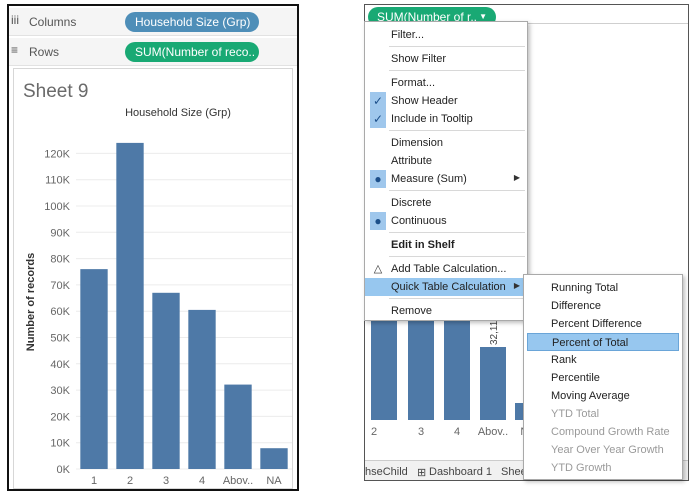  What do you see at coordinates (378, 269) in the screenshot?
I see `triangle-icon: △` at bounding box center [378, 269].